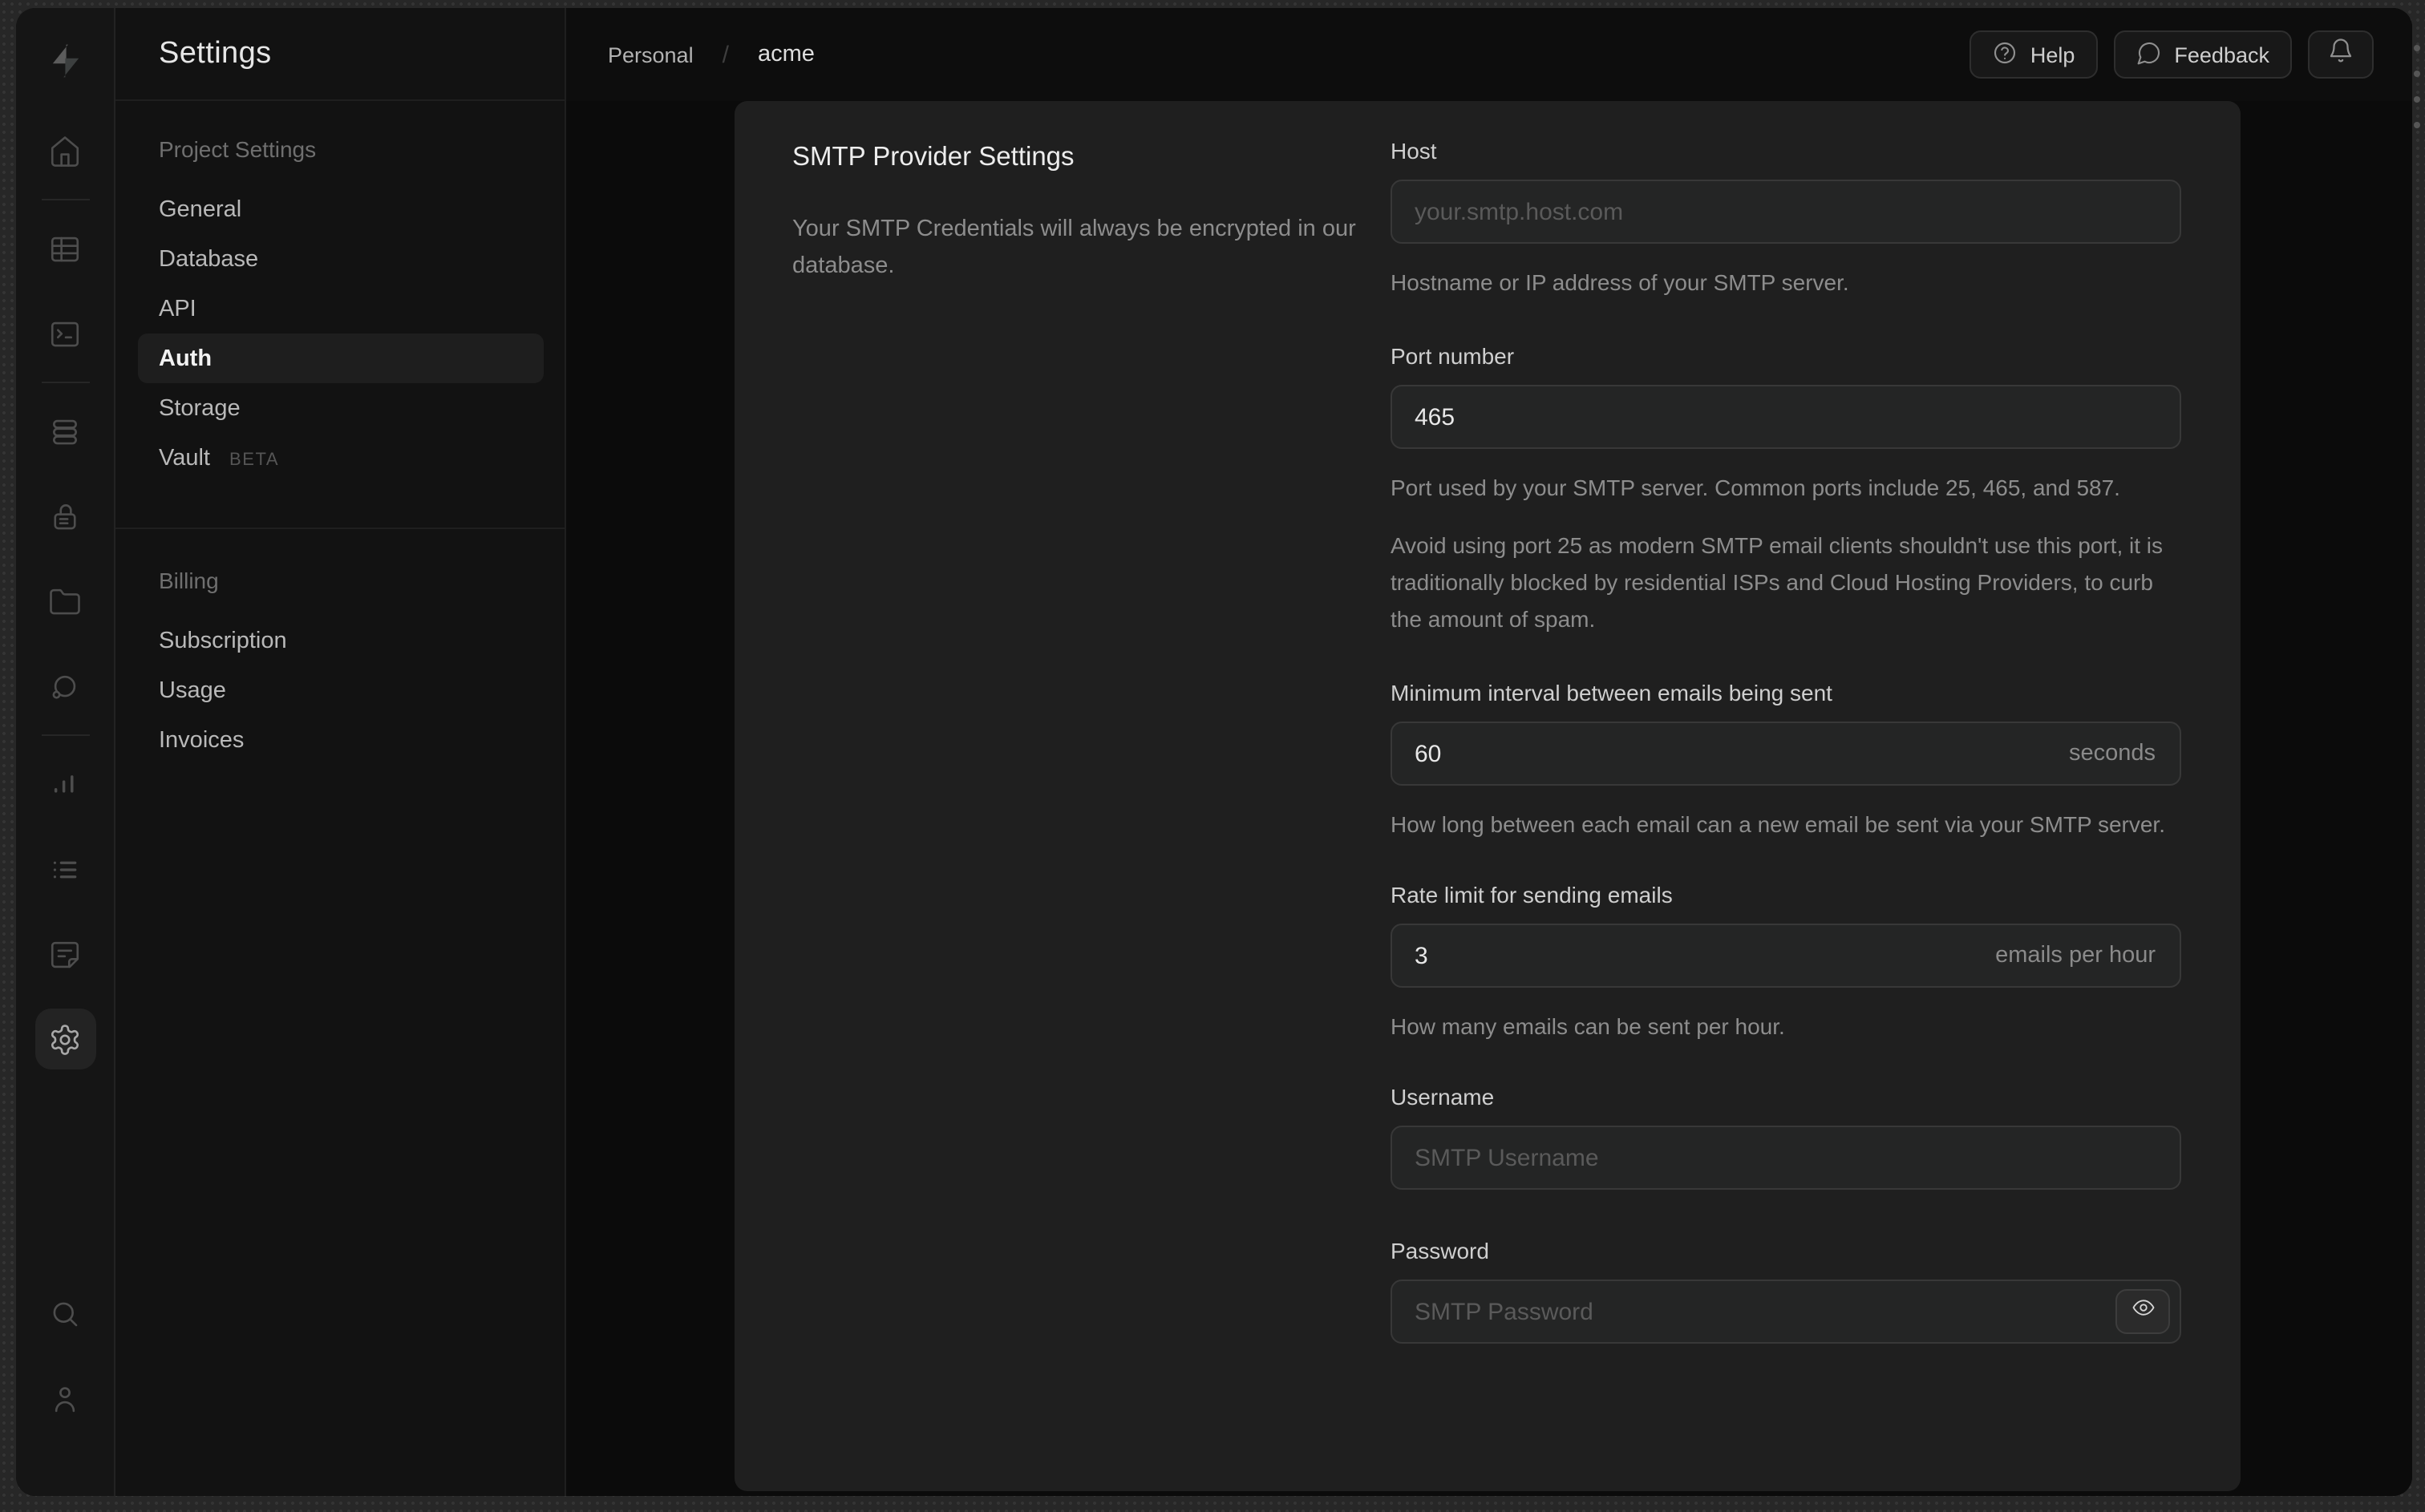 The image size is (2425, 1512). Describe the element at coordinates (64, 784) in the screenshot. I see `reports-icon` at that location.